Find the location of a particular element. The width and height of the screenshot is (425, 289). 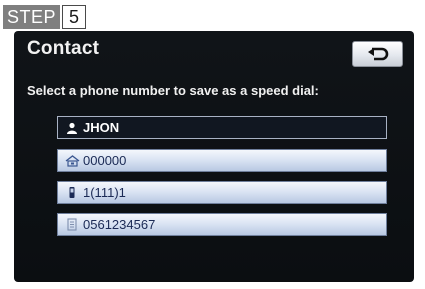

phone-number-button-office: 0561234567 is located at coordinates (222, 224).